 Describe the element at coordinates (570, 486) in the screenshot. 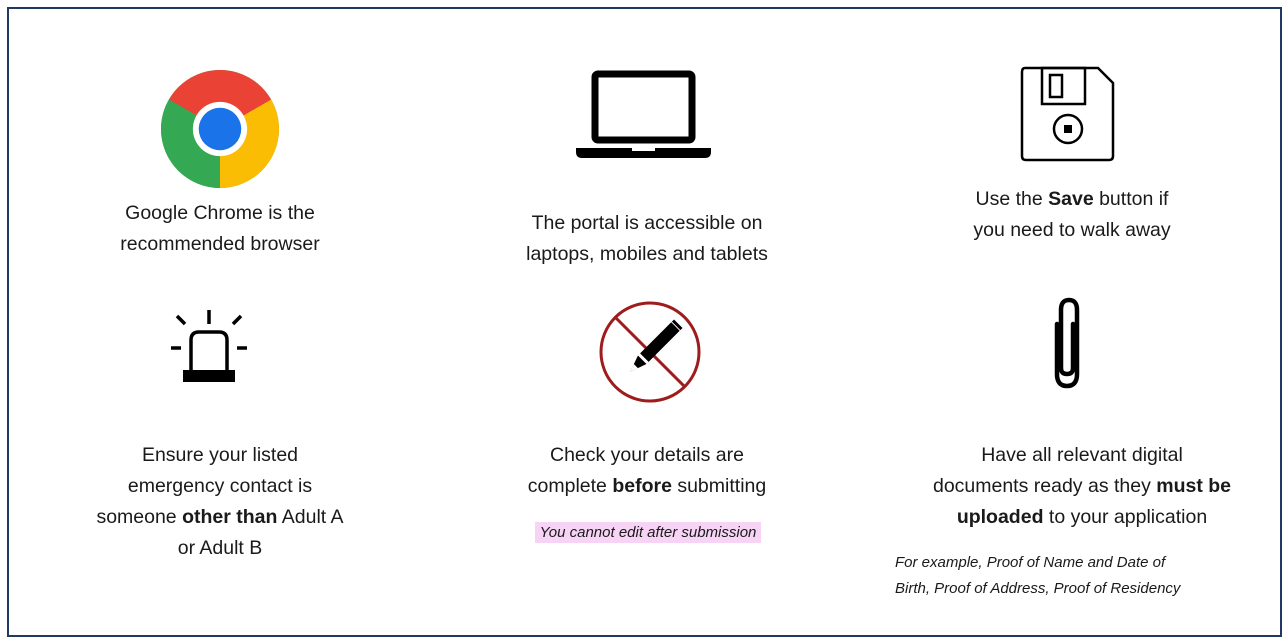

I see `tip-check-line2-pre: complete` at that location.